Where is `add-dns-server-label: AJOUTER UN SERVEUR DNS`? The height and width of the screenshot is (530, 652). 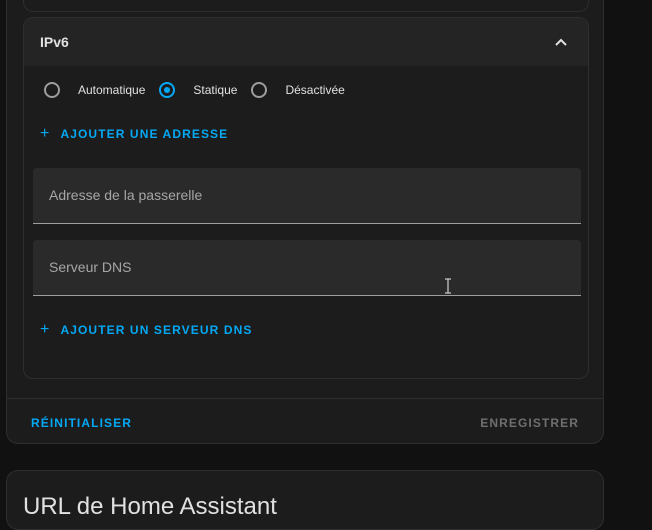
add-dns-server-label: AJOUTER UN SERVEUR DNS is located at coordinates (156, 330).